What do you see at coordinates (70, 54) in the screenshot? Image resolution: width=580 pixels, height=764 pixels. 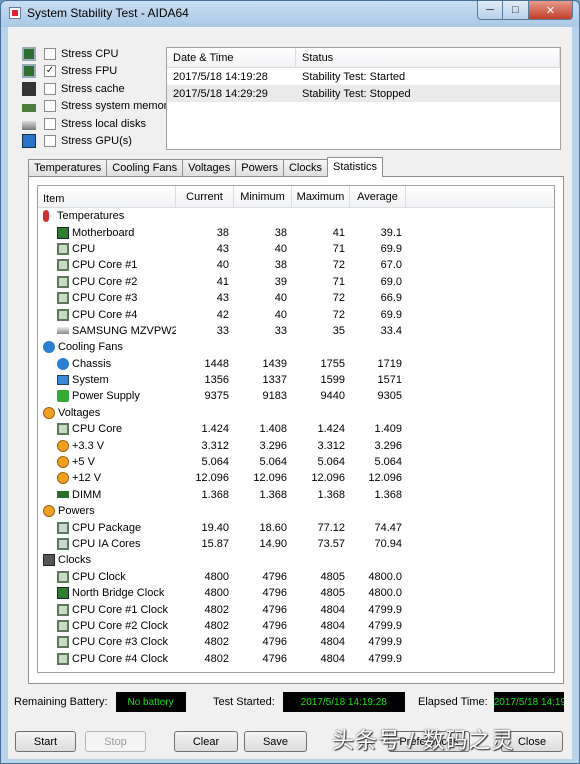 I see `stress-option: Stress CPU` at bounding box center [70, 54].